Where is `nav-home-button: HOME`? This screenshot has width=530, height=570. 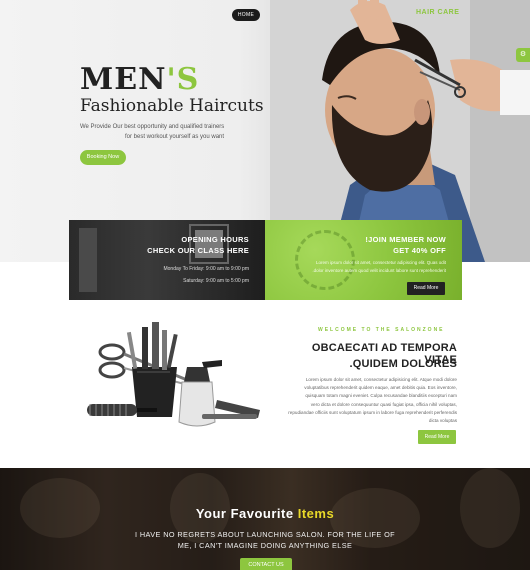
nav-home-button: HOME is located at coordinates (246, 15).